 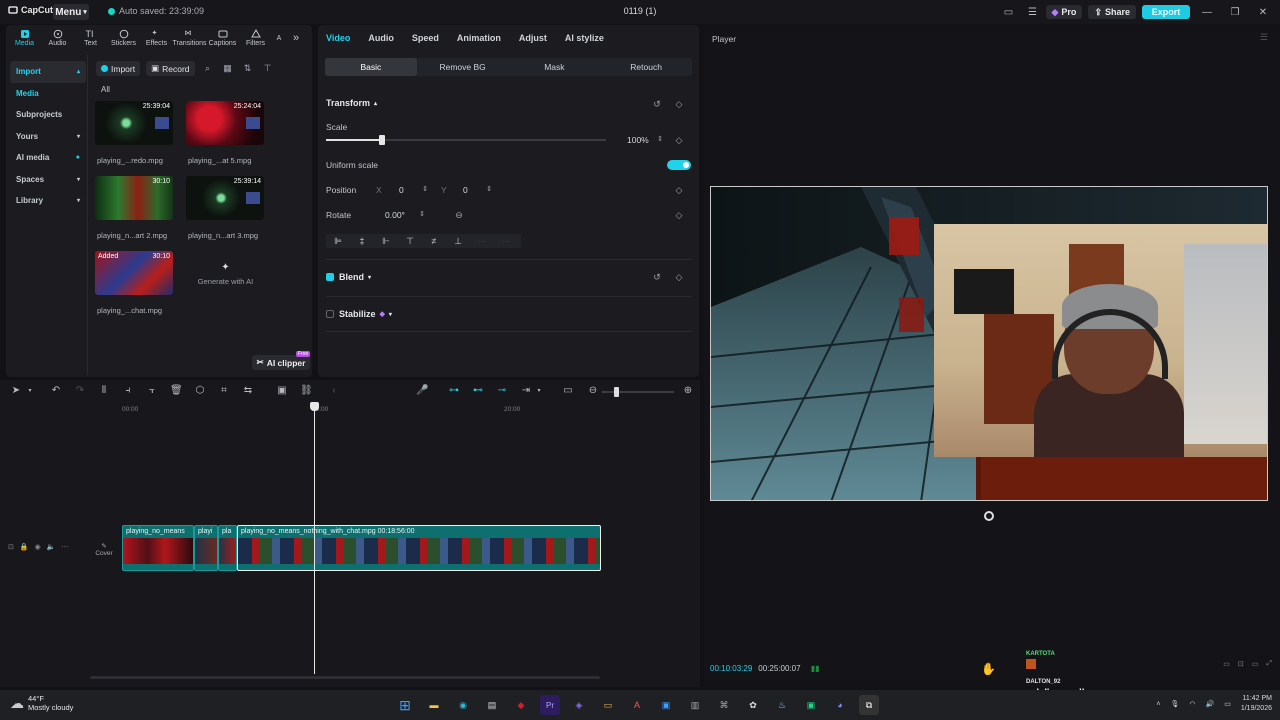 I want to click on record-button: ▣ Record, so click(x=170, y=68).